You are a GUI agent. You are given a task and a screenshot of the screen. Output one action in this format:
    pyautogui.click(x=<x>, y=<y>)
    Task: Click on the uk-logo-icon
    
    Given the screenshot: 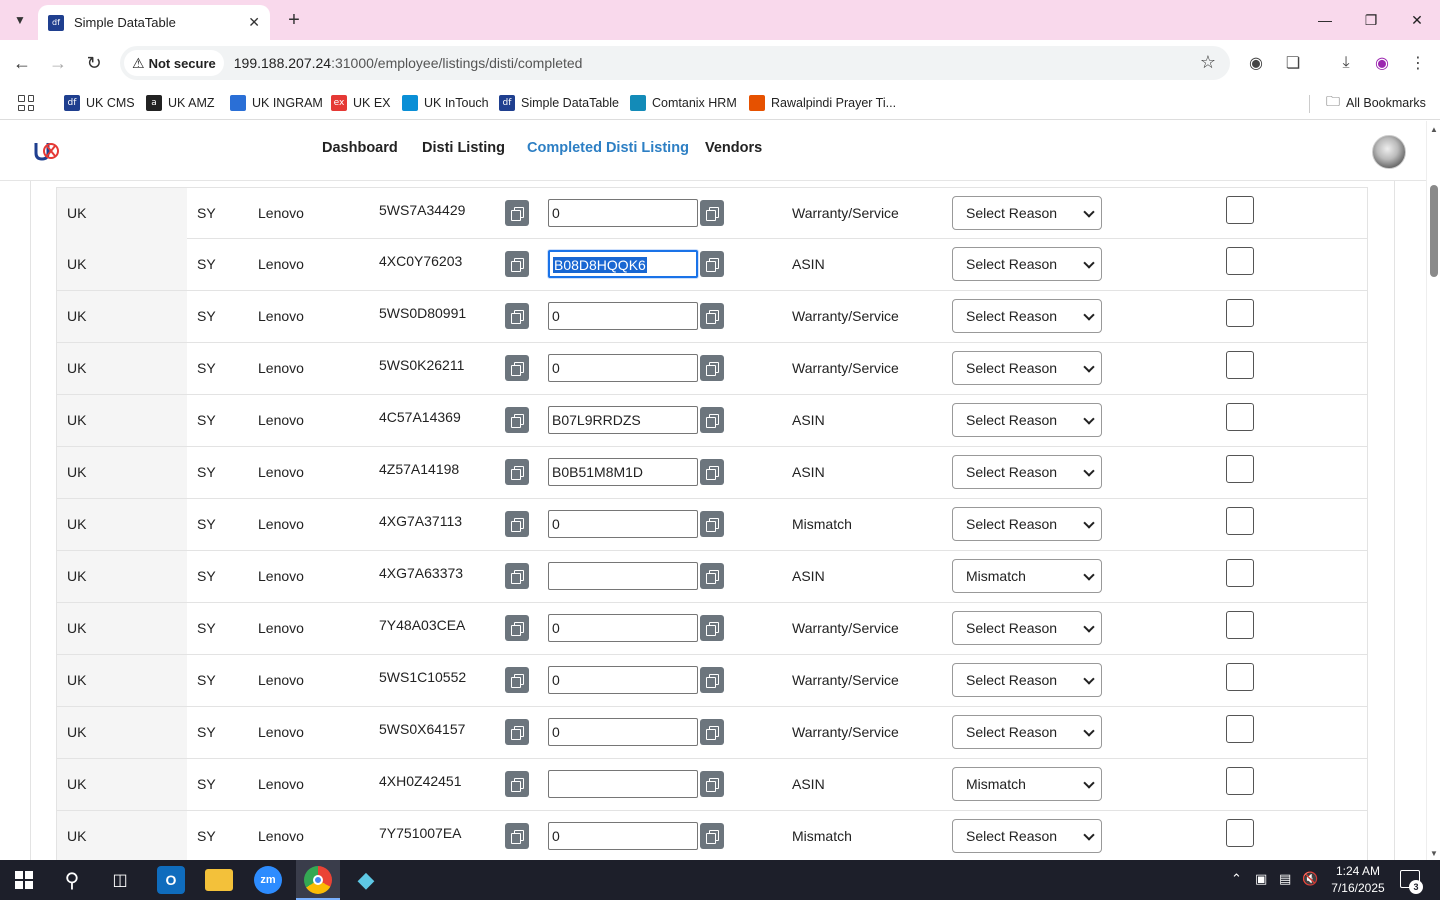 What is the action you would take?
    pyautogui.click(x=46, y=151)
    